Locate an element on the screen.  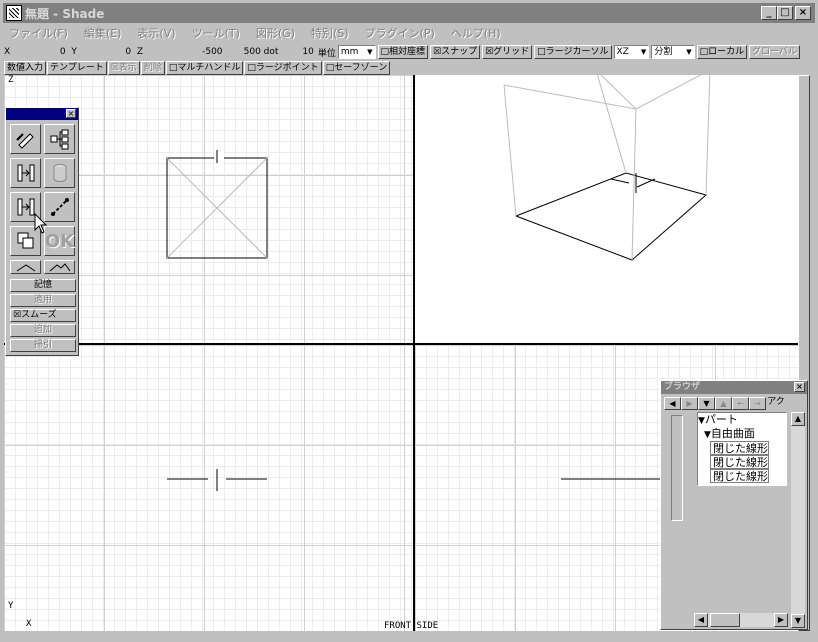
relative-coords-checkbox: □相対座標 is located at coordinates (403, 52).